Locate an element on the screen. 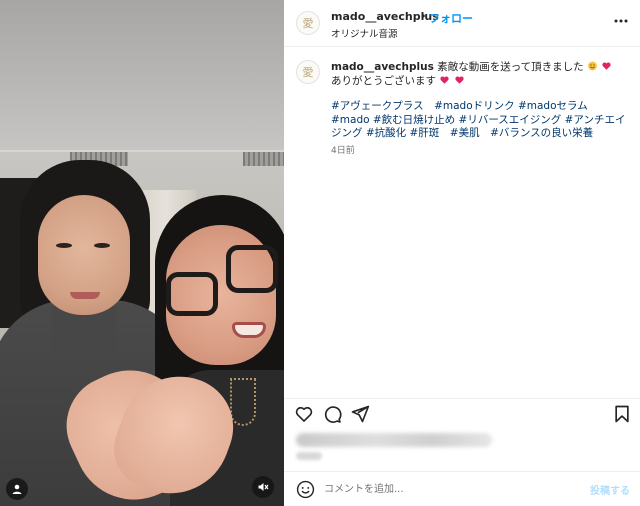 The image size is (640, 506). date-blurred is located at coordinates (309, 456).